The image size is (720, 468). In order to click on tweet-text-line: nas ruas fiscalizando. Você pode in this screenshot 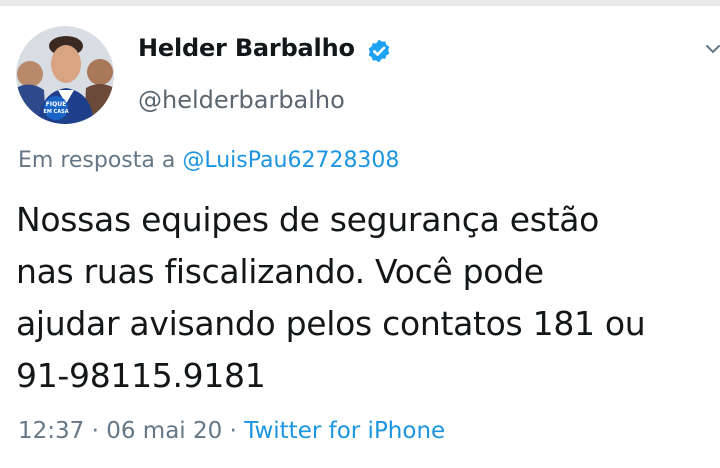, I will do `click(280, 271)`.